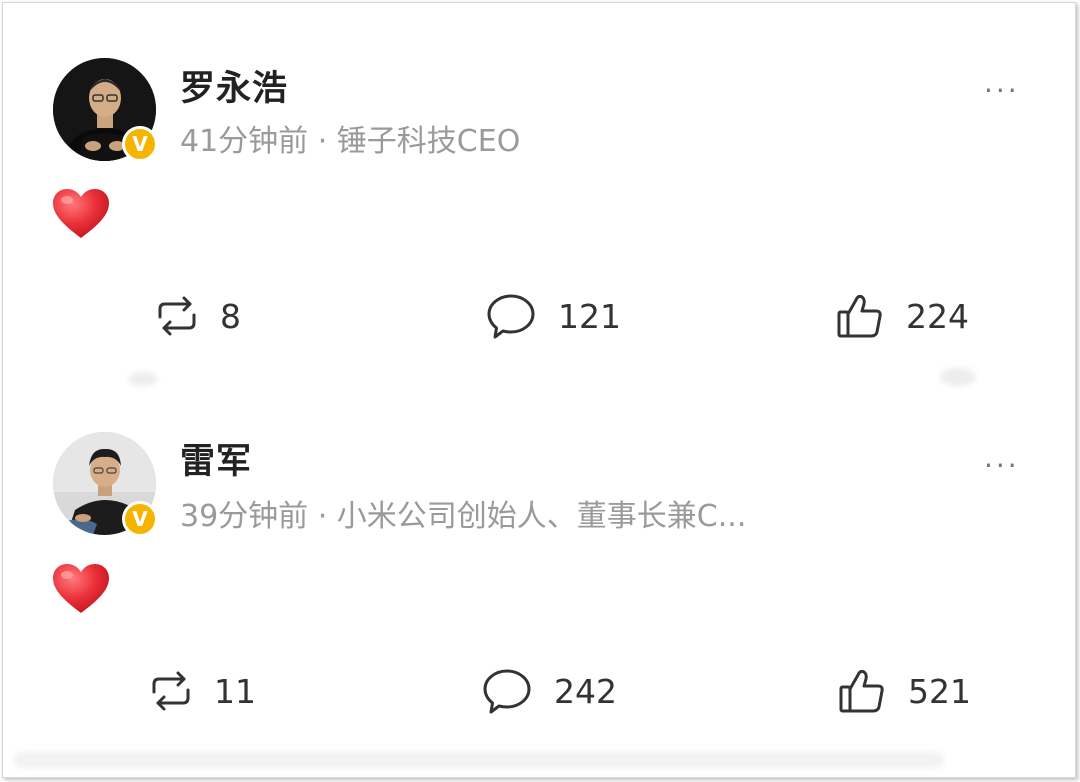  Describe the element at coordinates (553, 316) in the screenshot. I see `comment-button: 121` at that location.